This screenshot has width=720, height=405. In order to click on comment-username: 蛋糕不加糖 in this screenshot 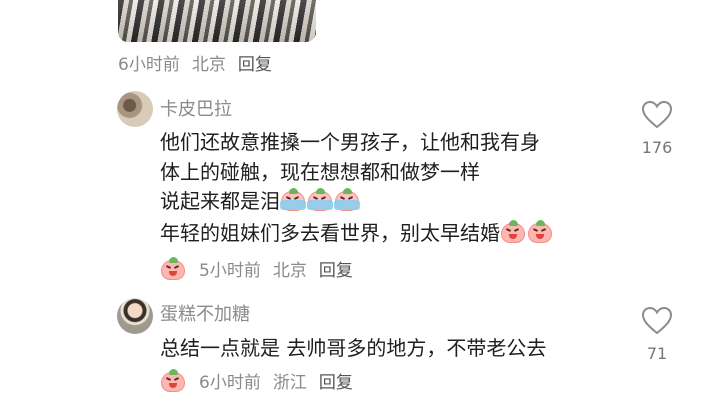, I will do `click(205, 313)`.